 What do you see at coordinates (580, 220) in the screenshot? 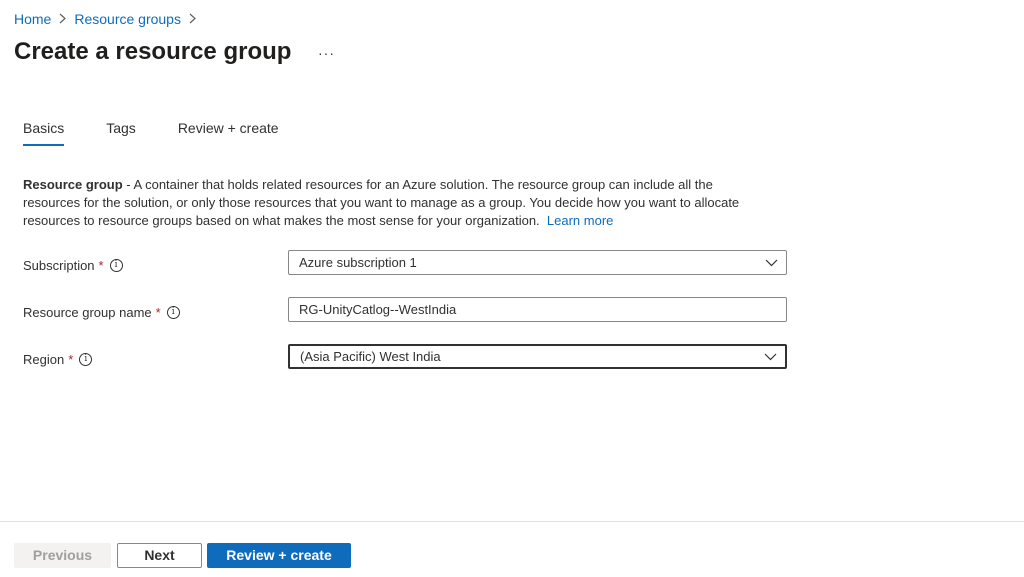
I see `learn-more-link: Learn more` at bounding box center [580, 220].